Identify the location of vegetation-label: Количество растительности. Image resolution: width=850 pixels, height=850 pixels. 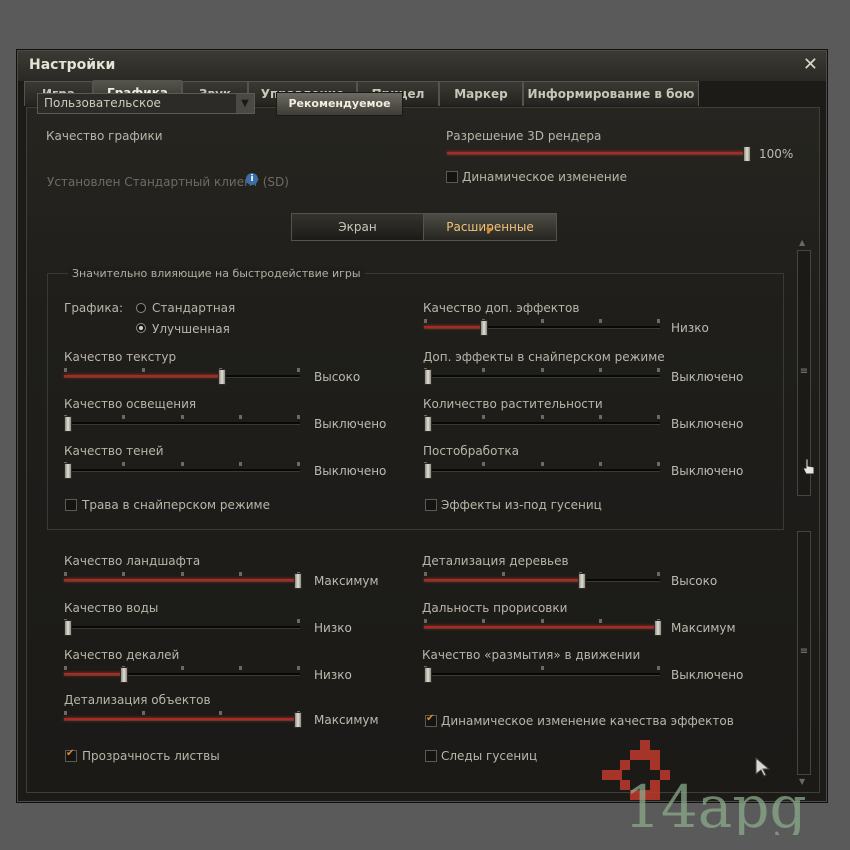
(513, 404).